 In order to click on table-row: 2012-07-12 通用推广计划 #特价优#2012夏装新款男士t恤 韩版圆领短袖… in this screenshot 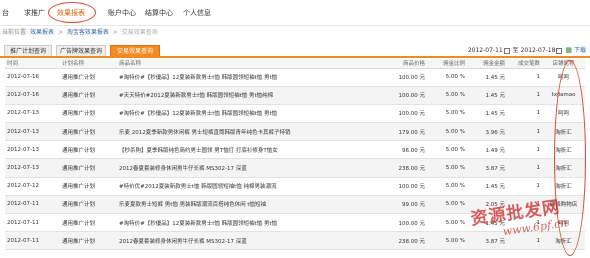, I will do `click(295, 186)`.